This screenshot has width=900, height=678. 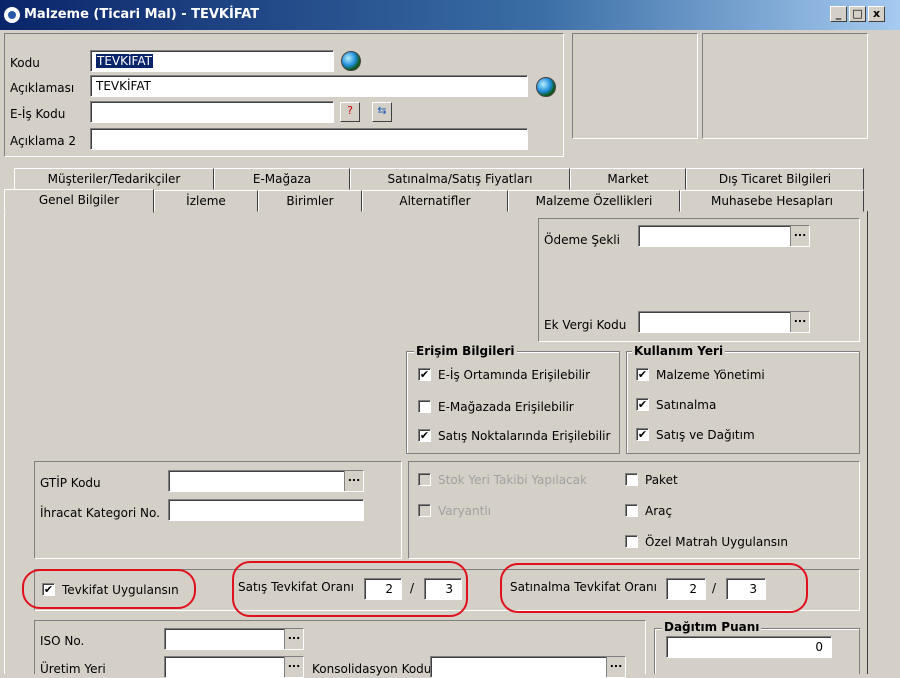 What do you see at coordinates (424, 374) in the screenshot?
I see `erisim-eis-checkbox: ✔` at bounding box center [424, 374].